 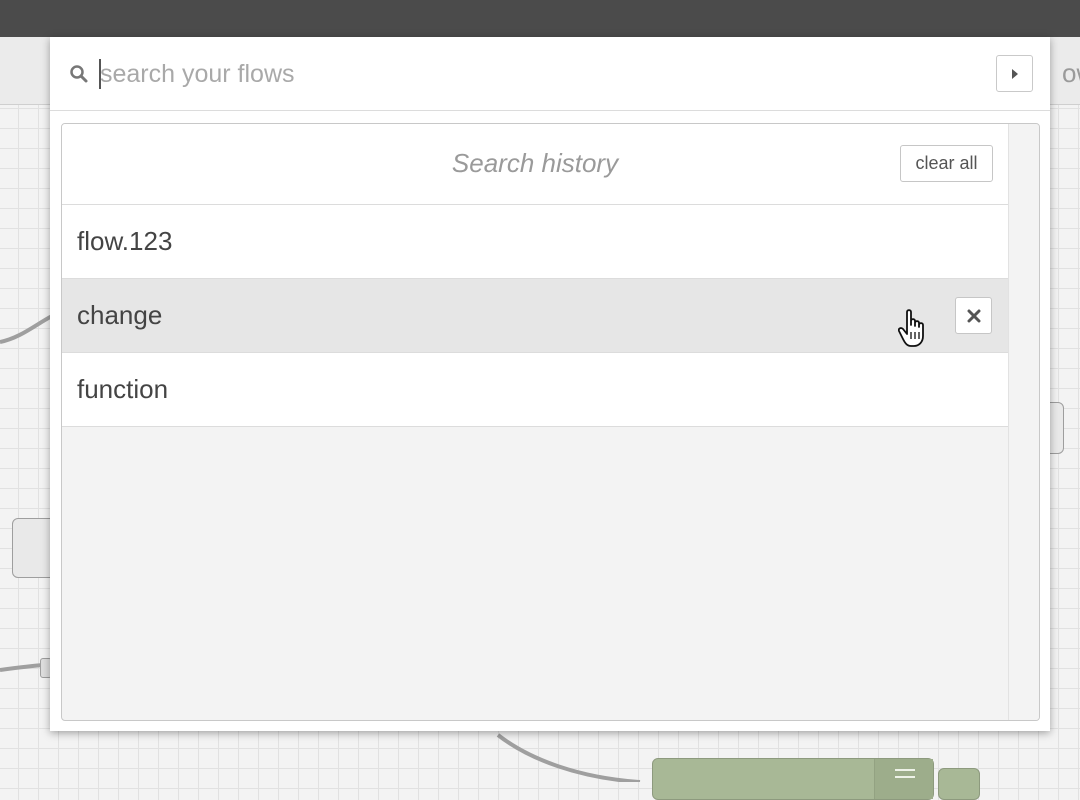 I want to click on flow-node-green, so click(x=793, y=779).